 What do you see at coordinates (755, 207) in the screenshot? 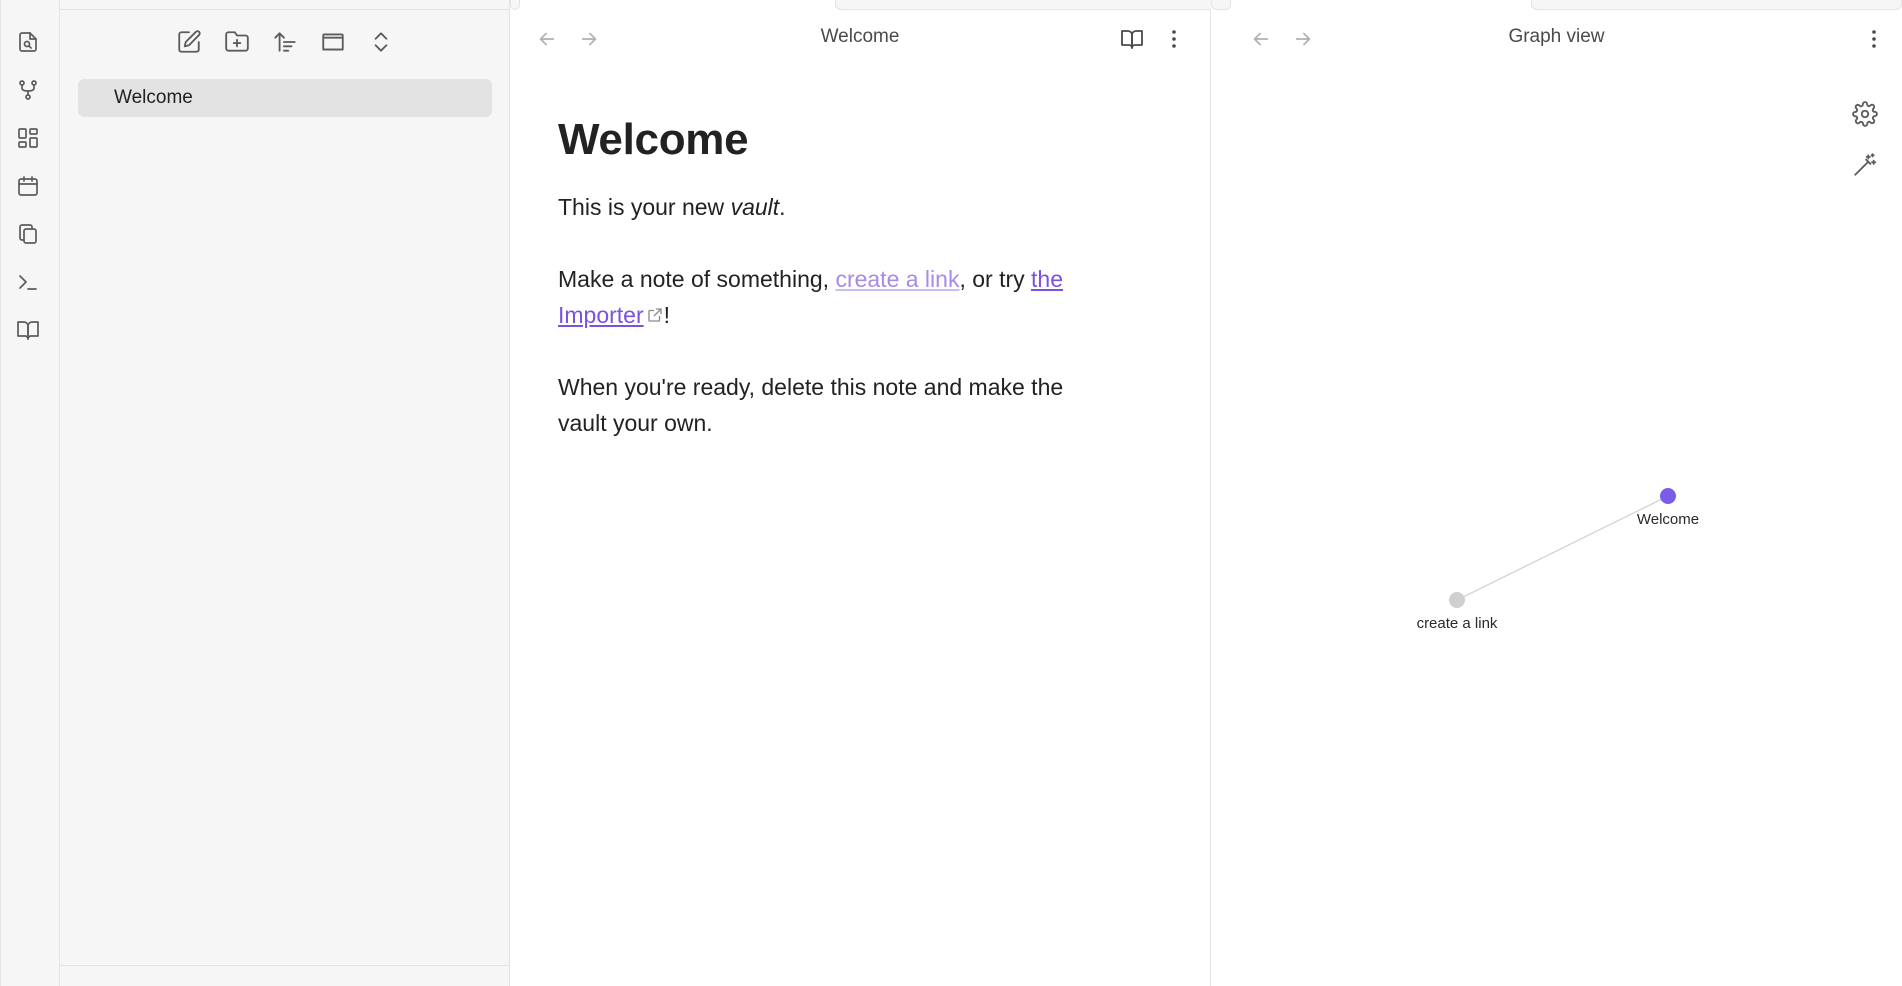
I see `italic-text: vault` at bounding box center [755, 207].